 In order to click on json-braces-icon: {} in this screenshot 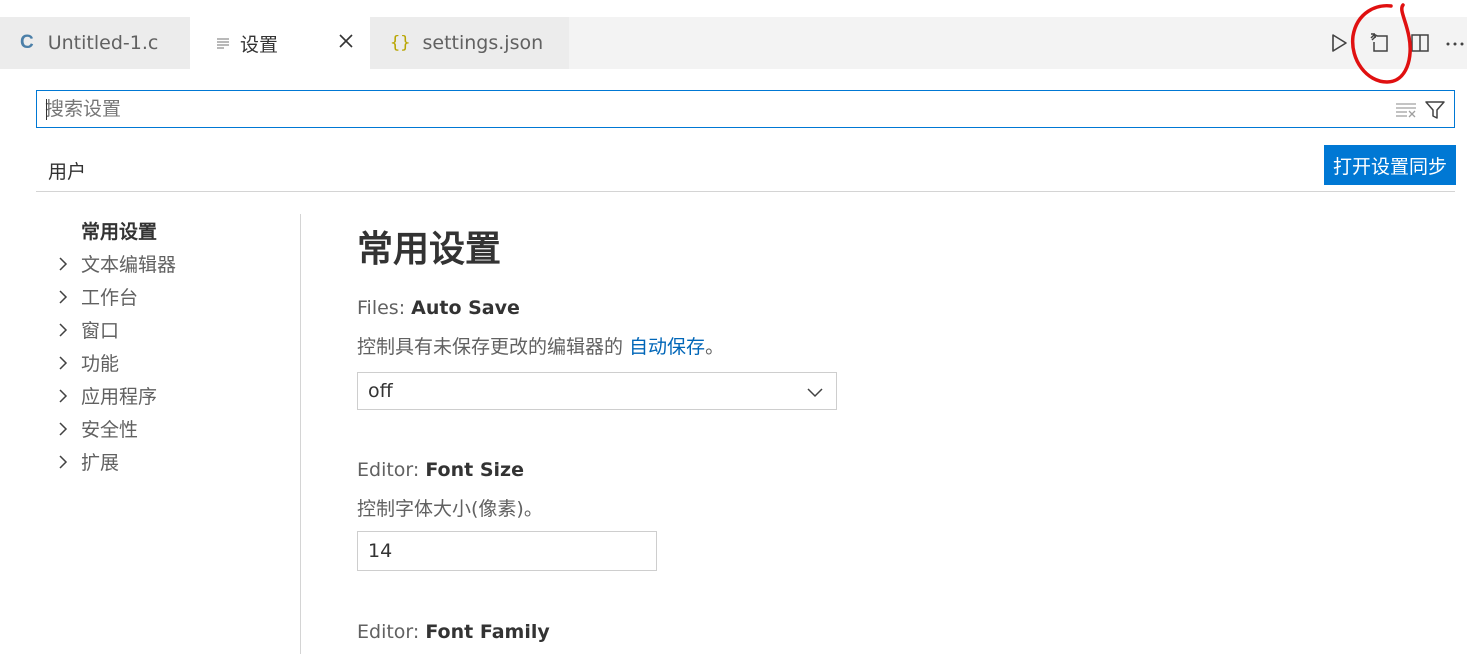, I will do `click(400, 43)`.